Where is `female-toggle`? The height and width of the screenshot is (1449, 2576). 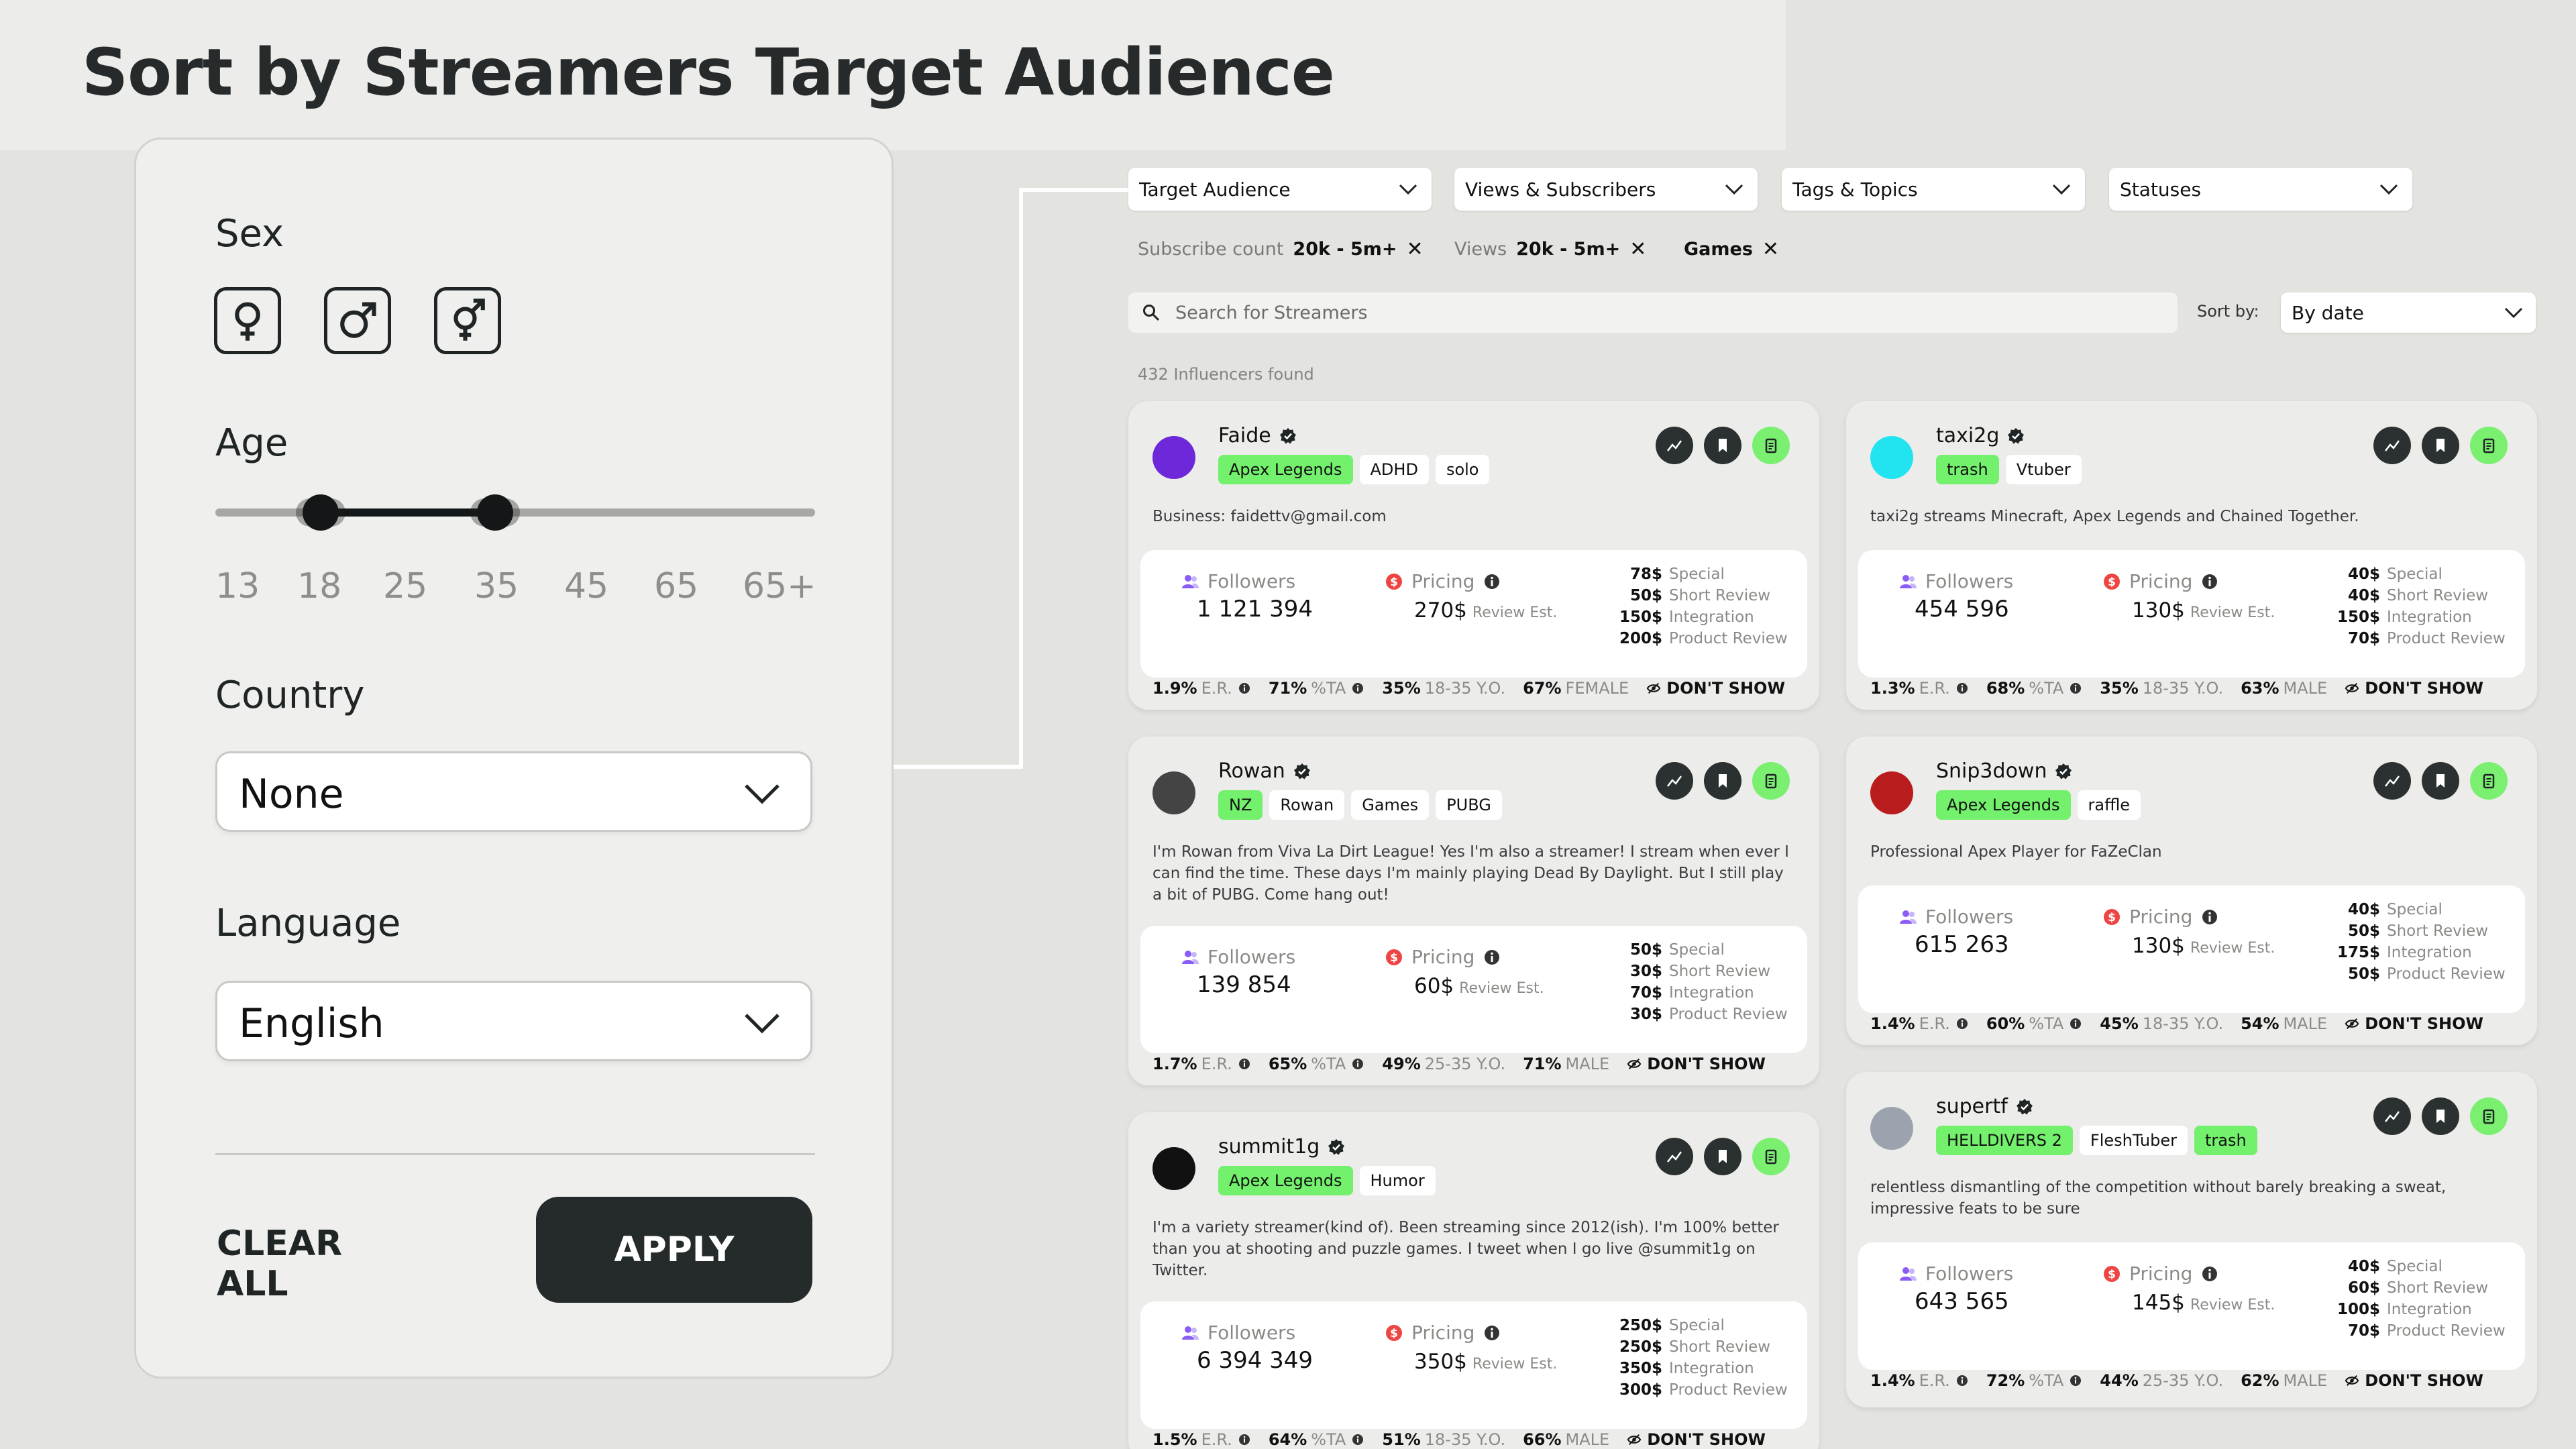 female-toggle is located at coordinates (247, 320).